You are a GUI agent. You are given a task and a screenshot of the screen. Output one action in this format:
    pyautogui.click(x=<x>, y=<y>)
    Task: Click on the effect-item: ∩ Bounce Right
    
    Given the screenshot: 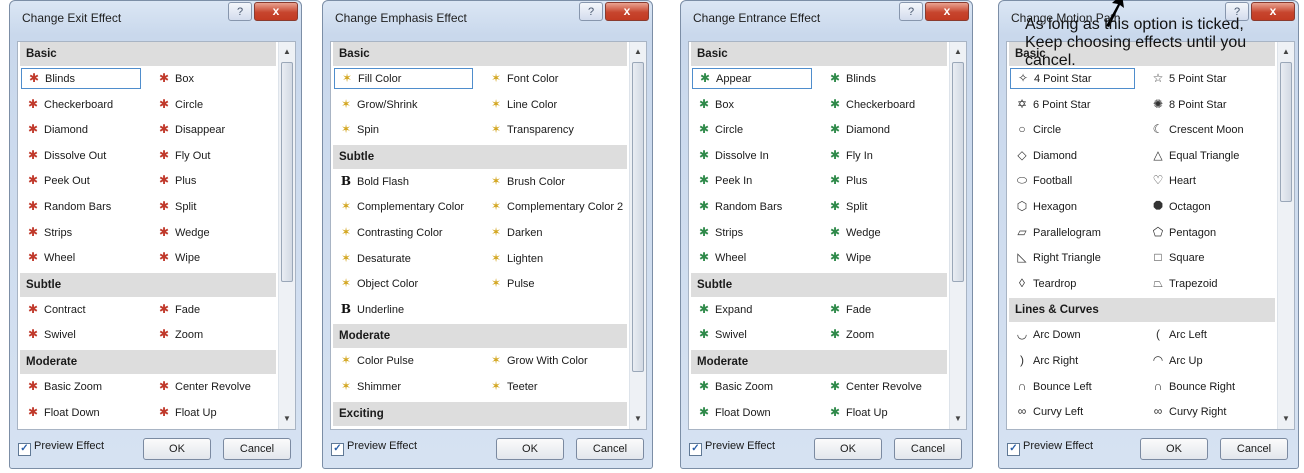 What is the action you would take?
    pyautogui.click(x=1208, y=386)
    